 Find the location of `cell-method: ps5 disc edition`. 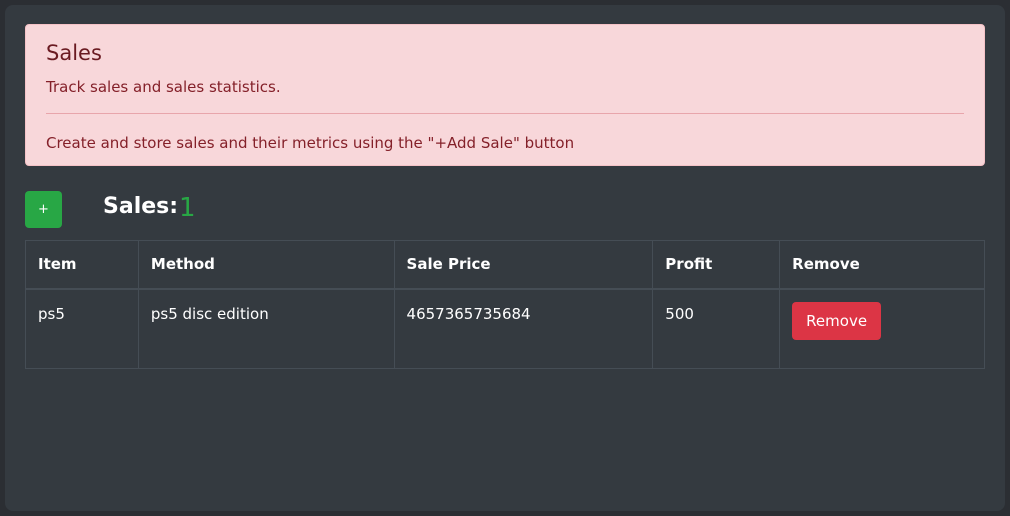

cell-method: ps5 disc edition is located at coordinates (266, 328).